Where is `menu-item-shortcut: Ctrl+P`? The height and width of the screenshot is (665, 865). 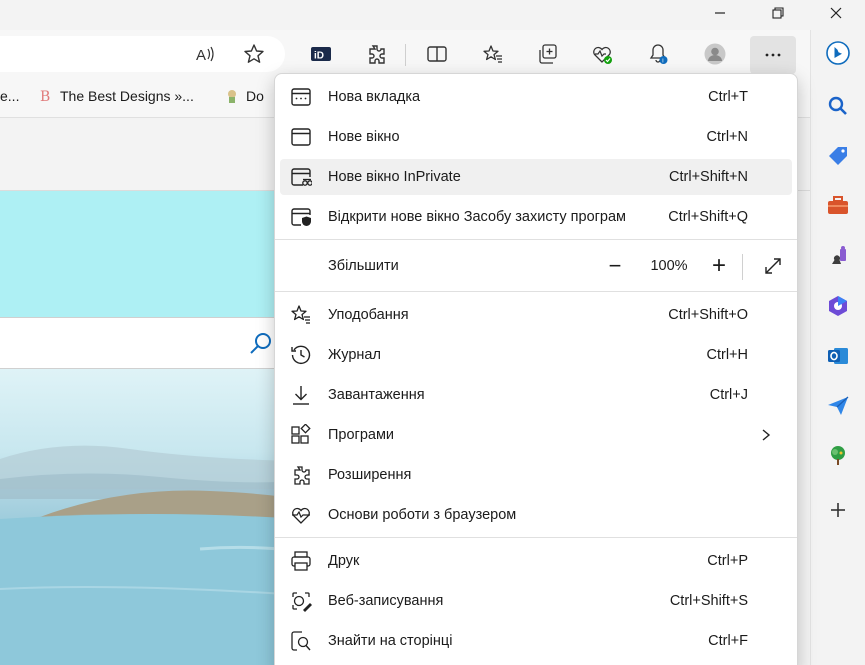
menu-item-shortcut: Ctrl+P is located at coordinates (727, 561).